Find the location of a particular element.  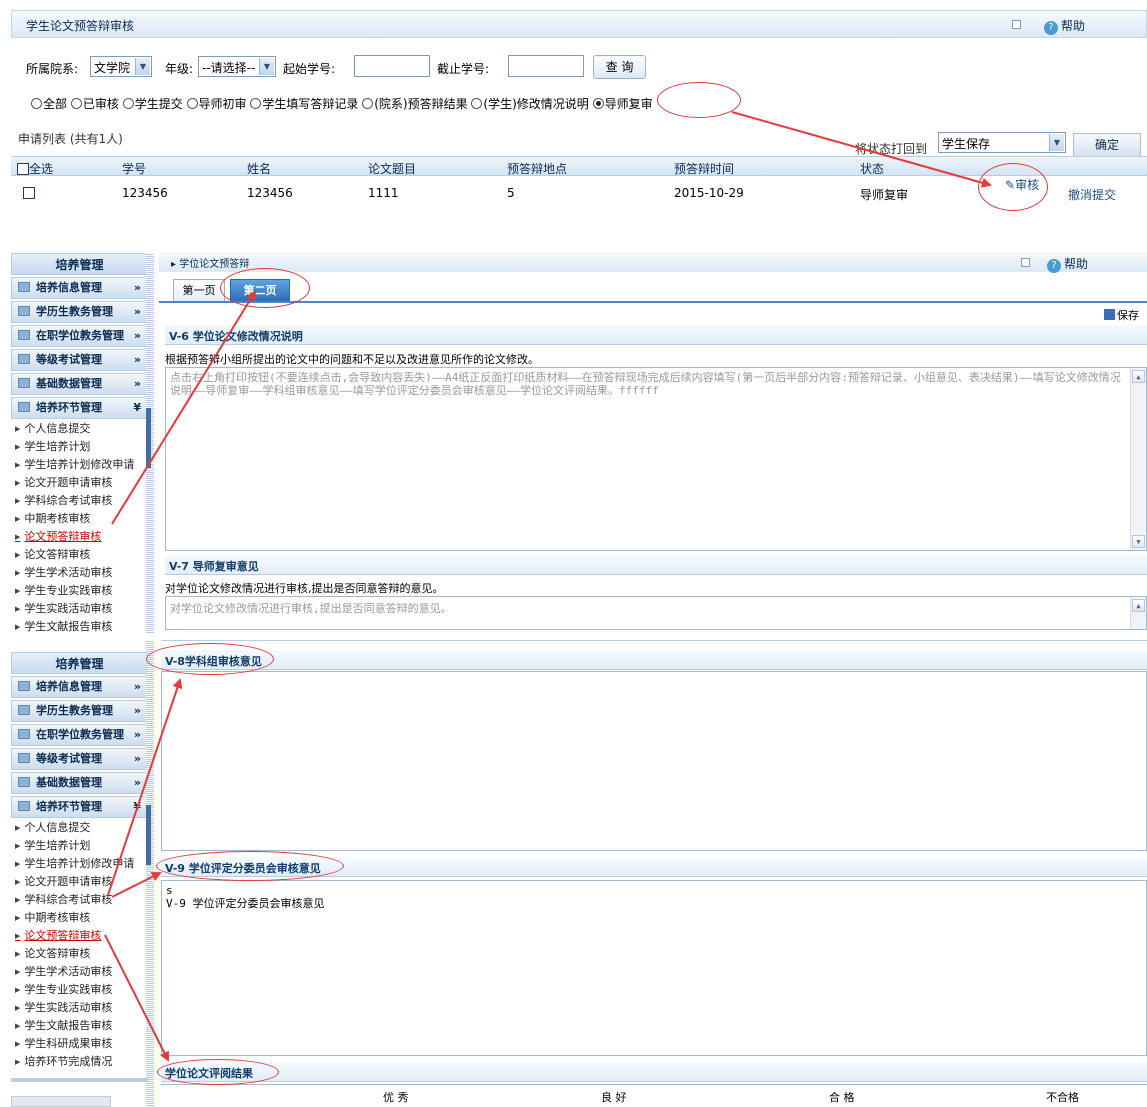

select-all: 全选 is located at coordinates (35, 168).